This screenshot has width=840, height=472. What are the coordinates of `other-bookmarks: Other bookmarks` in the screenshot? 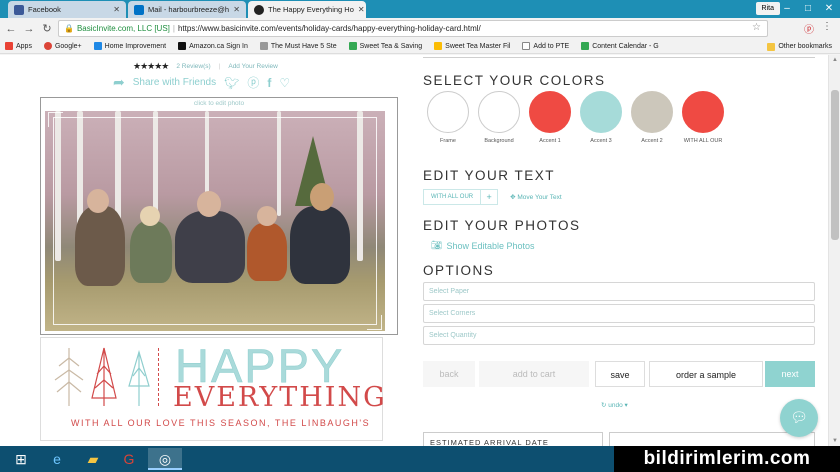 It's located at (799, 46).